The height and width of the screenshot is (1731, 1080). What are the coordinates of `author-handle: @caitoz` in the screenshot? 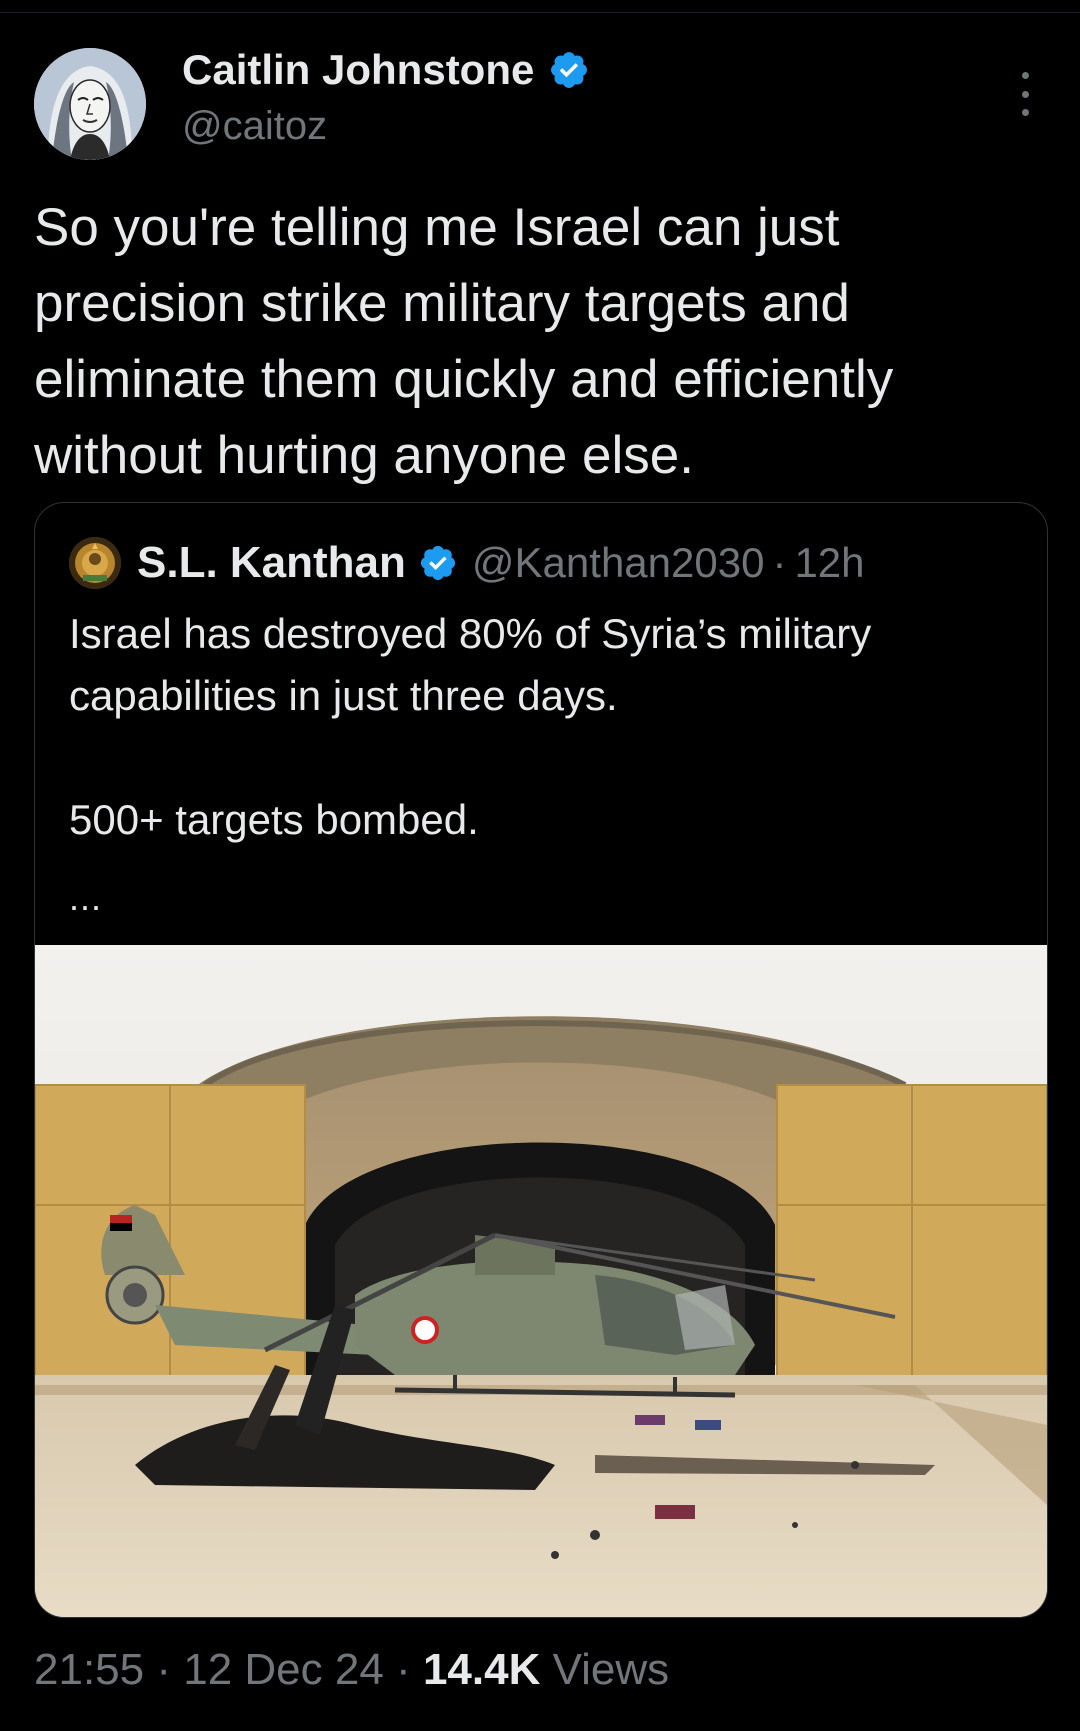 It's located at (254, 126).